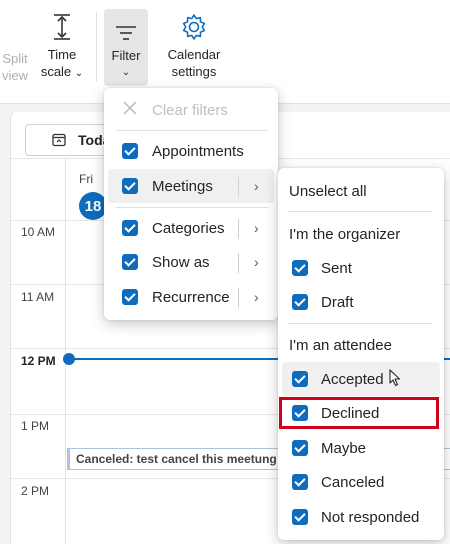 The height and width of the screenshot is (544, 450). What do you see at coordinates (370, 517) in the screenshot?
I see `meeting-filter-label: Not responded` at bounding box center [370, 517].